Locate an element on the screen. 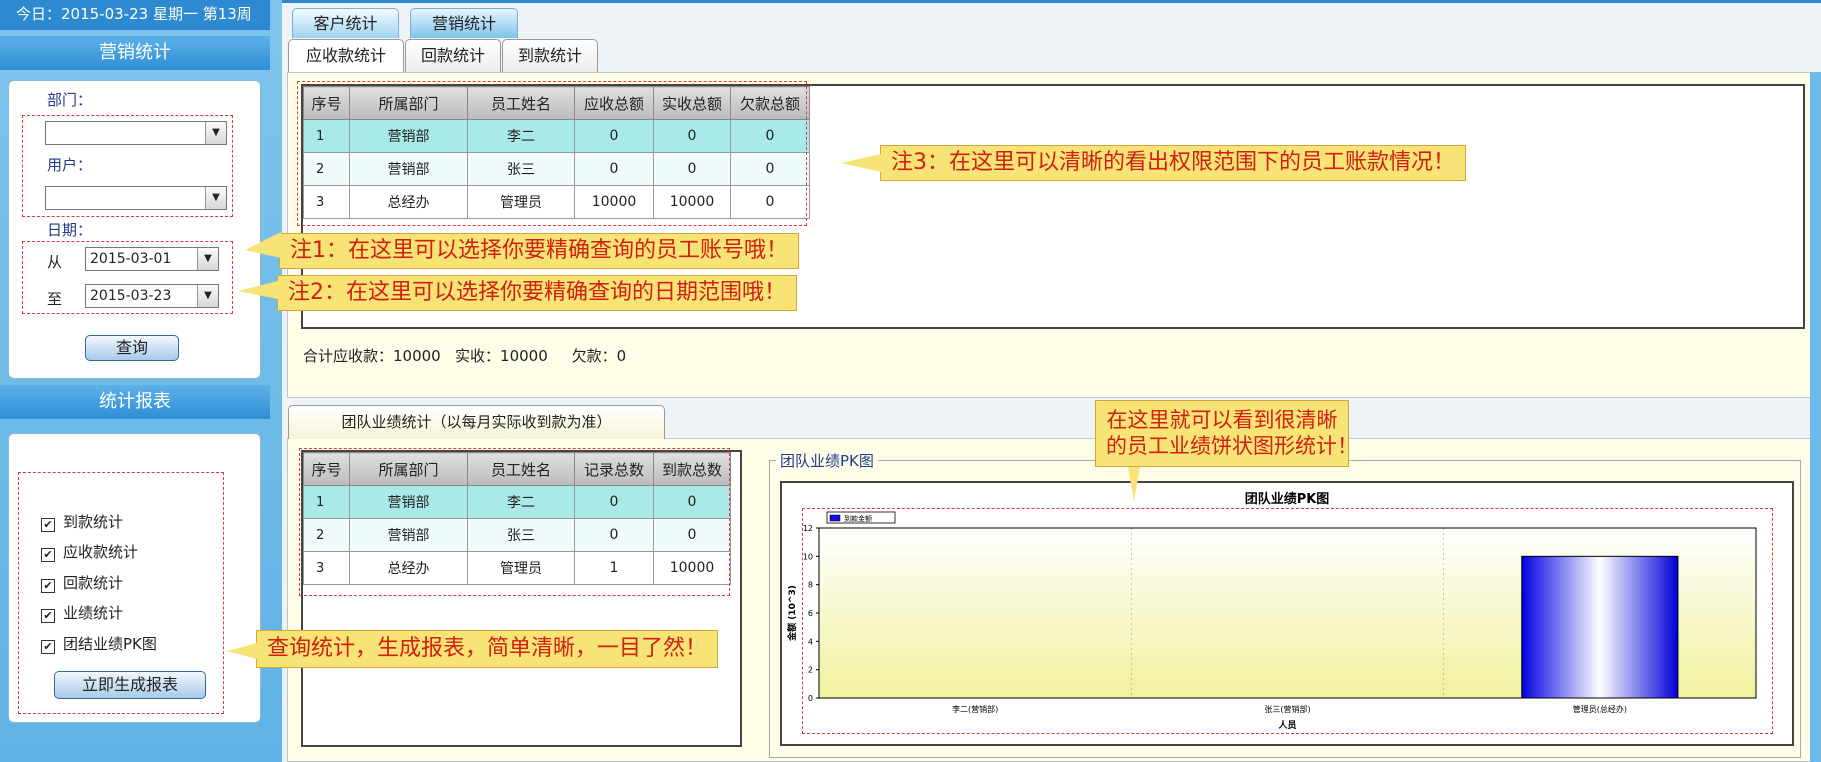 Image resolution: width=1821 pixels, height=762 pixels. note-3-text: 注3：在这里可以清晰的看出权限范围下的员工账款情况！ is located at coordinates (1173, 162).